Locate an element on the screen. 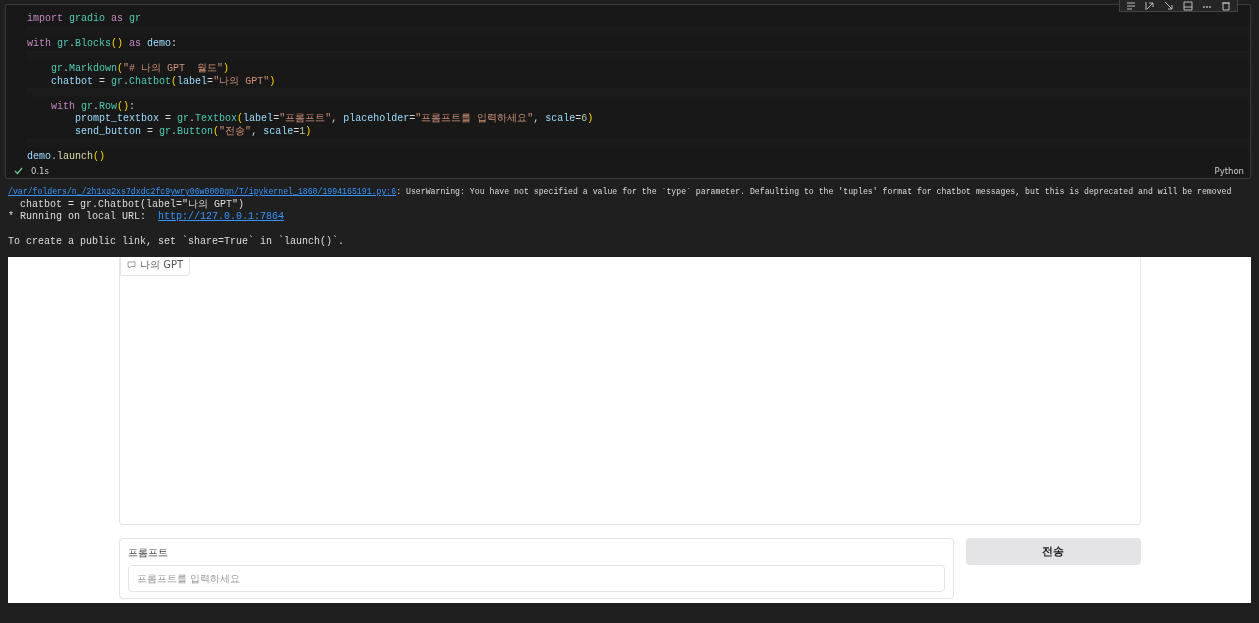  output-line: To create a public link, set `share=True` in `launch()`. is located at coordinates (177, 242).